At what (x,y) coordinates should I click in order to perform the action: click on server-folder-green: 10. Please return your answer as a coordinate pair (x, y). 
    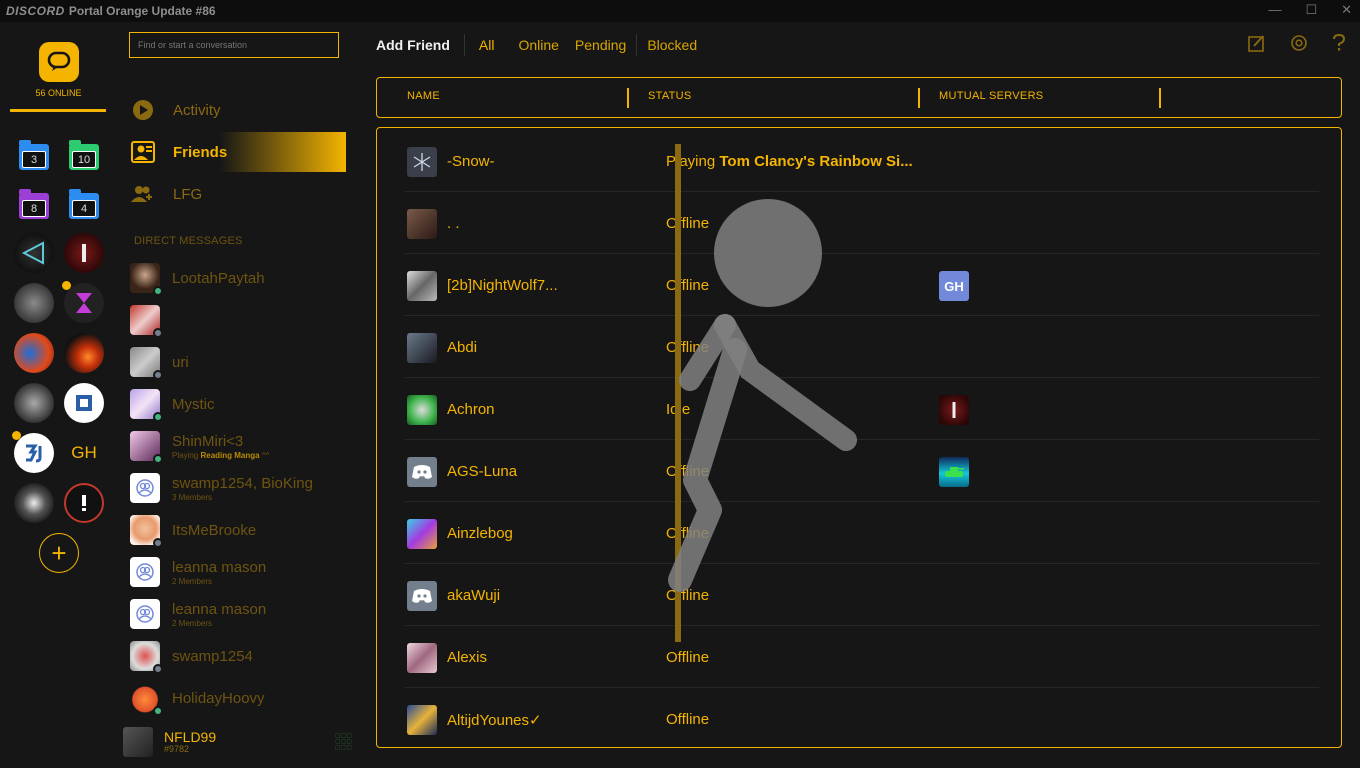
    Looking at the image, I should click on (84, 155).